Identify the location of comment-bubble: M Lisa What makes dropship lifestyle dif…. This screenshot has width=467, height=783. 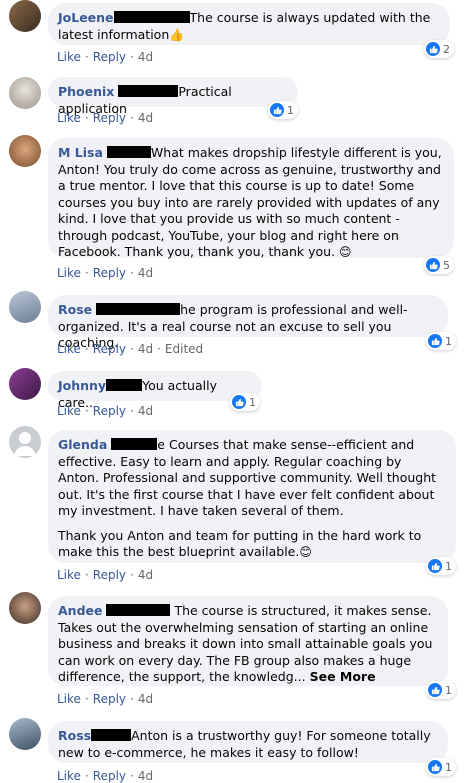
(251, 198).